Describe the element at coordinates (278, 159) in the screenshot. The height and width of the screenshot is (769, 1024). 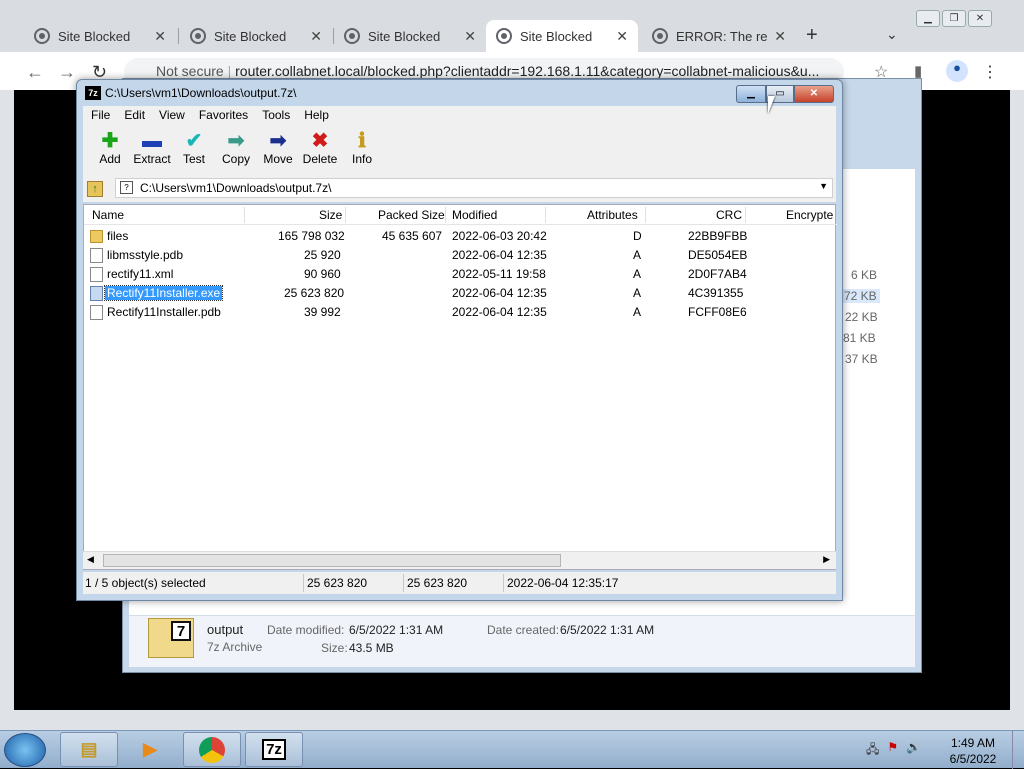
I see `move-label: Move` at that location.